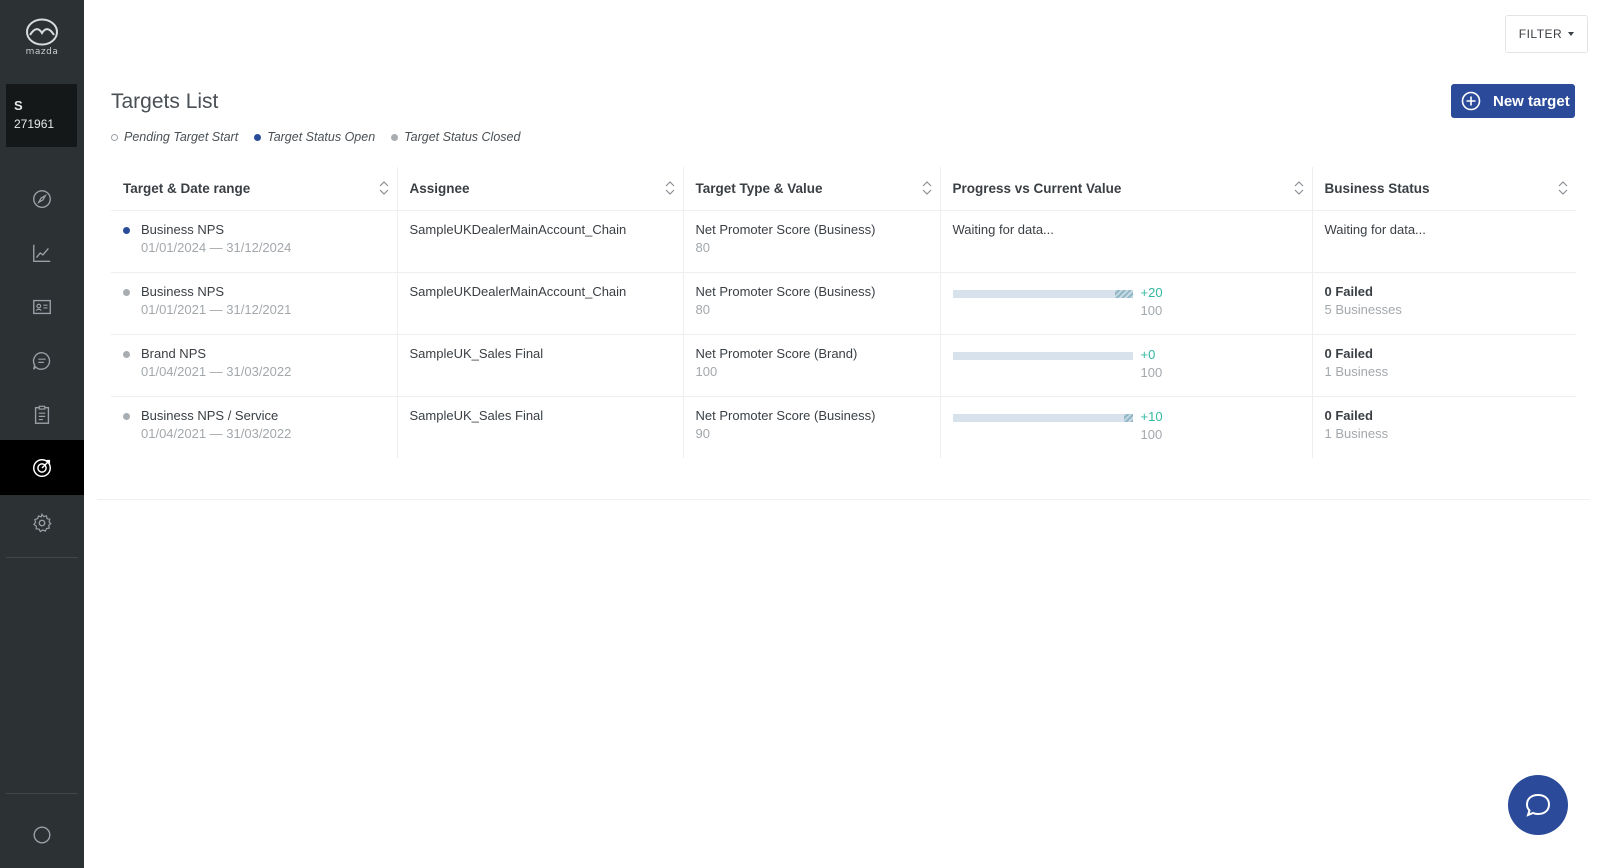 The image size is (1600, 868). Describe the element at coordinates (1151, 416) in the screenshot. I see `progress-delta: +10` at that location.